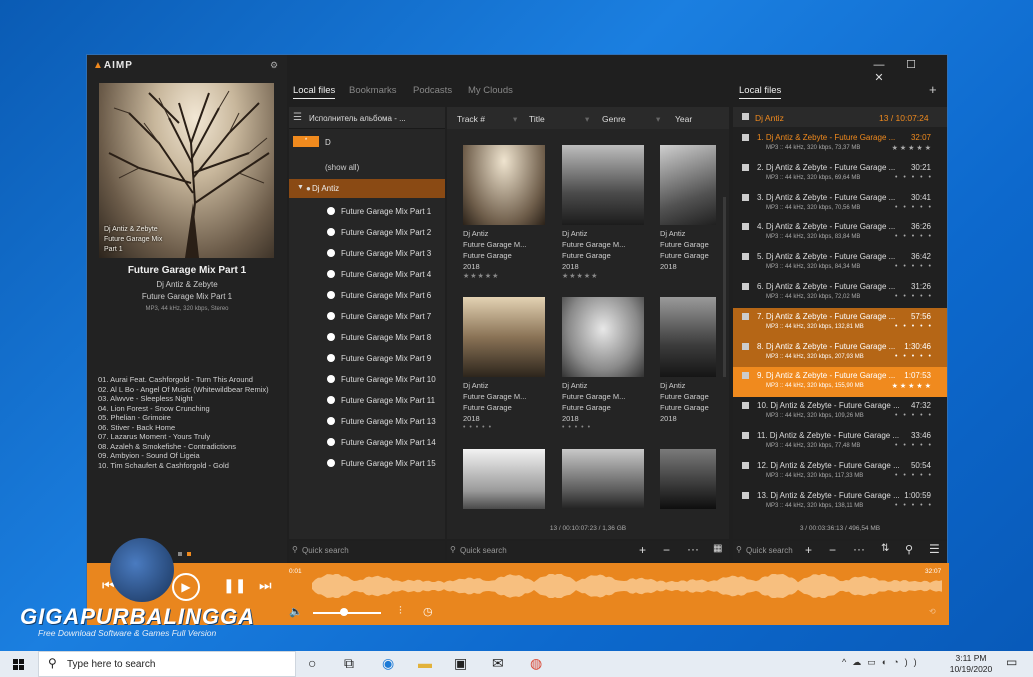 The width and height of the screenshot is (1033, 677). What do you see at coordinates (490, 90) in the screenshot?
I see `tab-my-clouds: My Clouds` at bounding box center [490, 90].